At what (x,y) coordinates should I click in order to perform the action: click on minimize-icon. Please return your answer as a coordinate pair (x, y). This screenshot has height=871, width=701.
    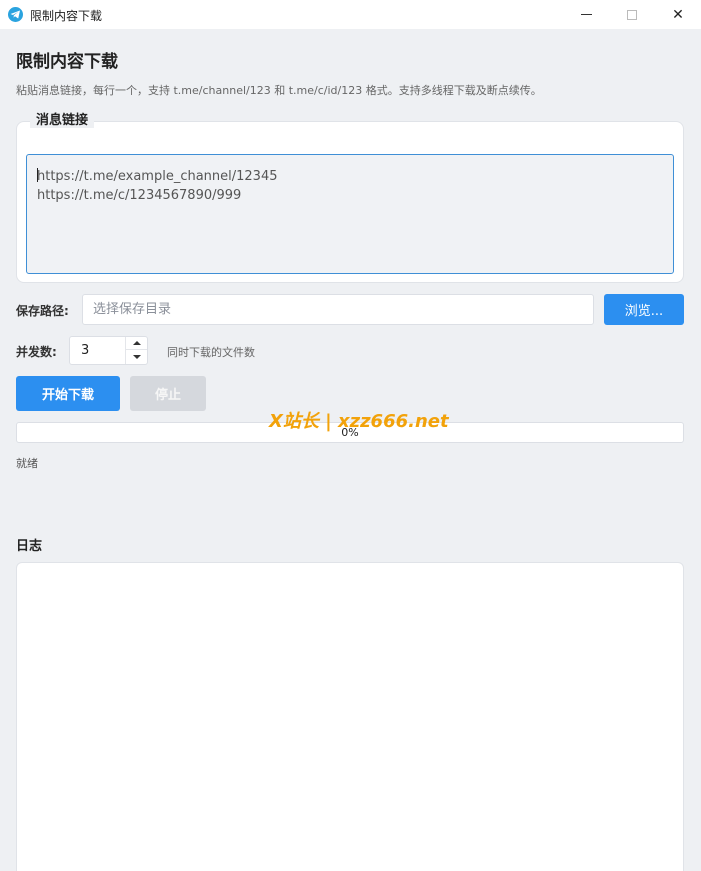
    Looking at the image, I should click on (586, 14).